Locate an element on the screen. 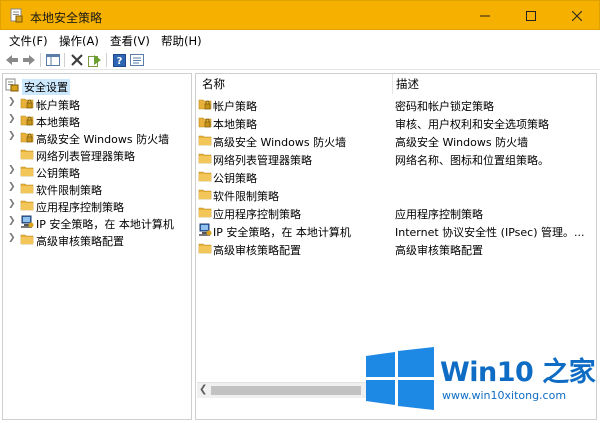 The width and height of the screenshot is (600, 423). list-item-name: IP 安全策略，在 本地计算机 is located at coordinates (282, 232).